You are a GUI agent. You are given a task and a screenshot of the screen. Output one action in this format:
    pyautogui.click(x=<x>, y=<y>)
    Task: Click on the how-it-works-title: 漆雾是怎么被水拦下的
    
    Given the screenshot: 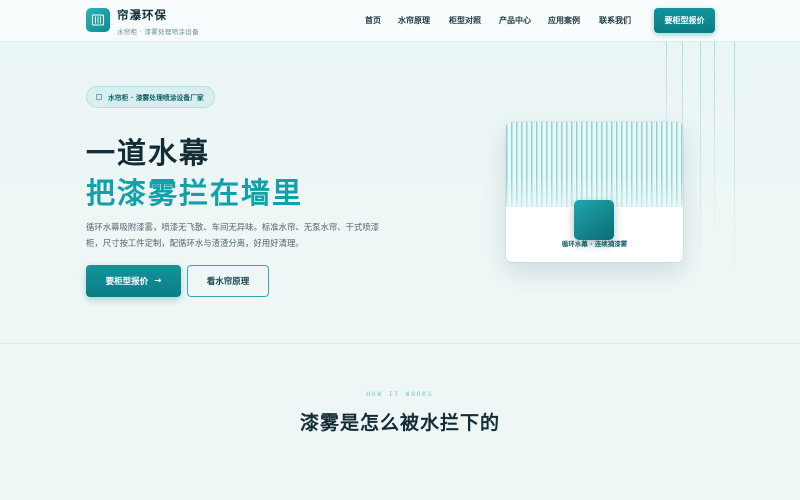 What is the action you would take?
    pyautogui.click(x=399, y=423)
    